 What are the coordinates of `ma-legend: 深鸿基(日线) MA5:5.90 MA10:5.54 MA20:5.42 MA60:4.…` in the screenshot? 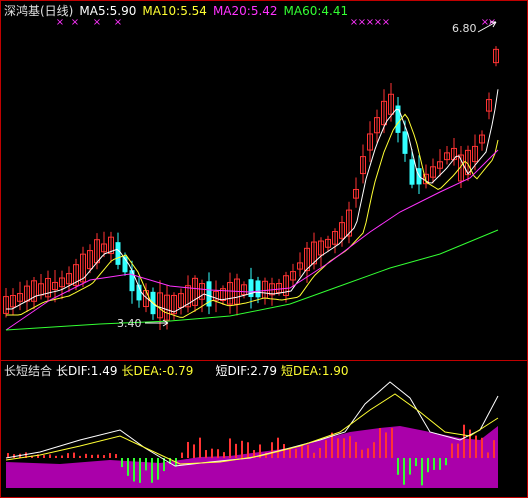 It's located at (179, 11).